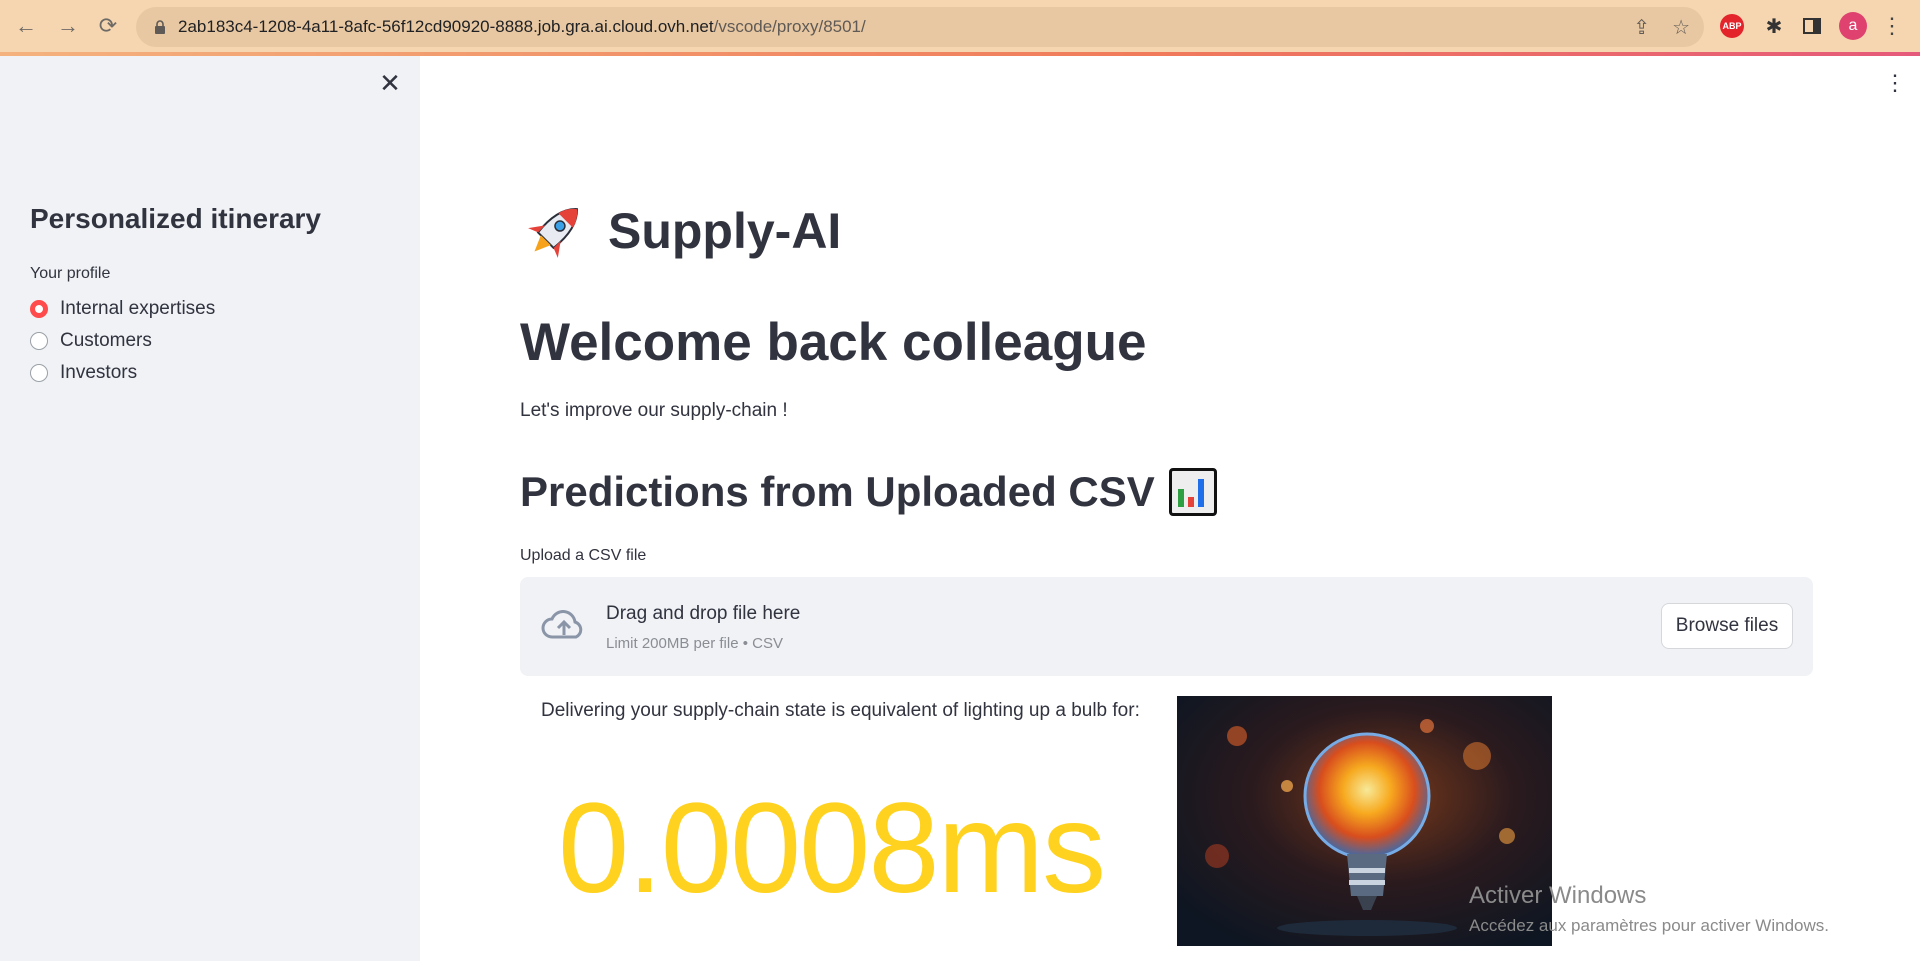  I want to click on cloud-upload-icon, so click(562, 624).